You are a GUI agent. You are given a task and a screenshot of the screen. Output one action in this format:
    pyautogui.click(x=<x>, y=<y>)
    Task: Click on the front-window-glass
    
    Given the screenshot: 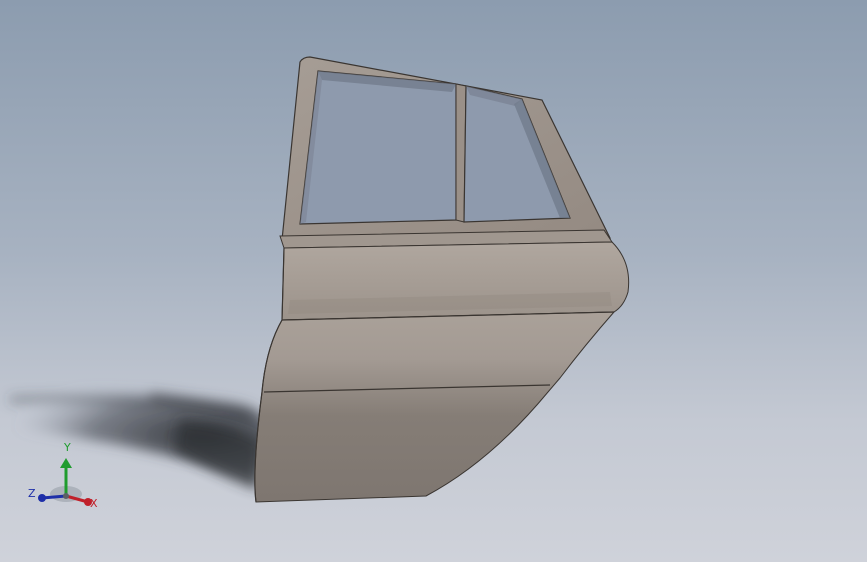 What is the action you would take?
    pyautogui.click(x=378, y=147)
    